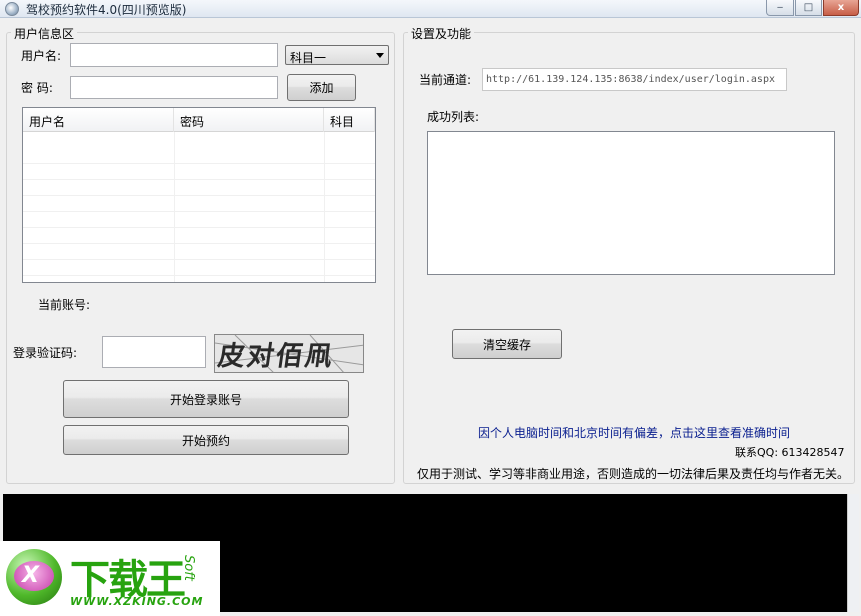 This screenshot has width=861, height=616. I want to click on subject-select: 科目一, so click(337, 55).